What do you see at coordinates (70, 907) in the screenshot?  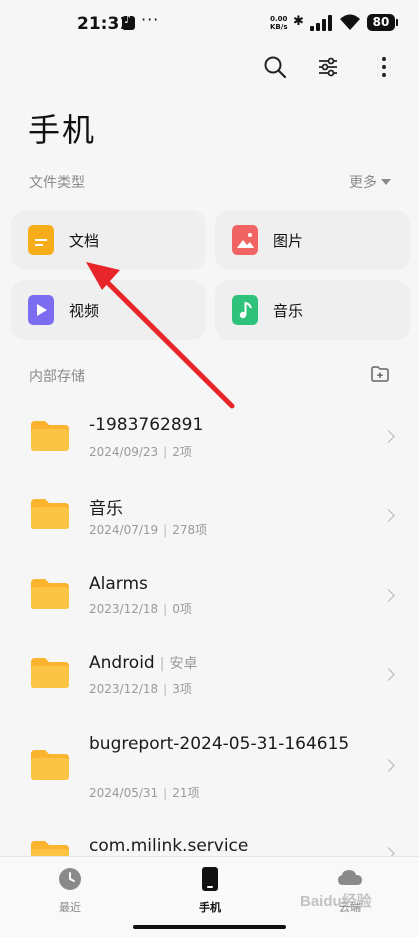 I see `nav-label: 最近` at bounding box center [70, 907].